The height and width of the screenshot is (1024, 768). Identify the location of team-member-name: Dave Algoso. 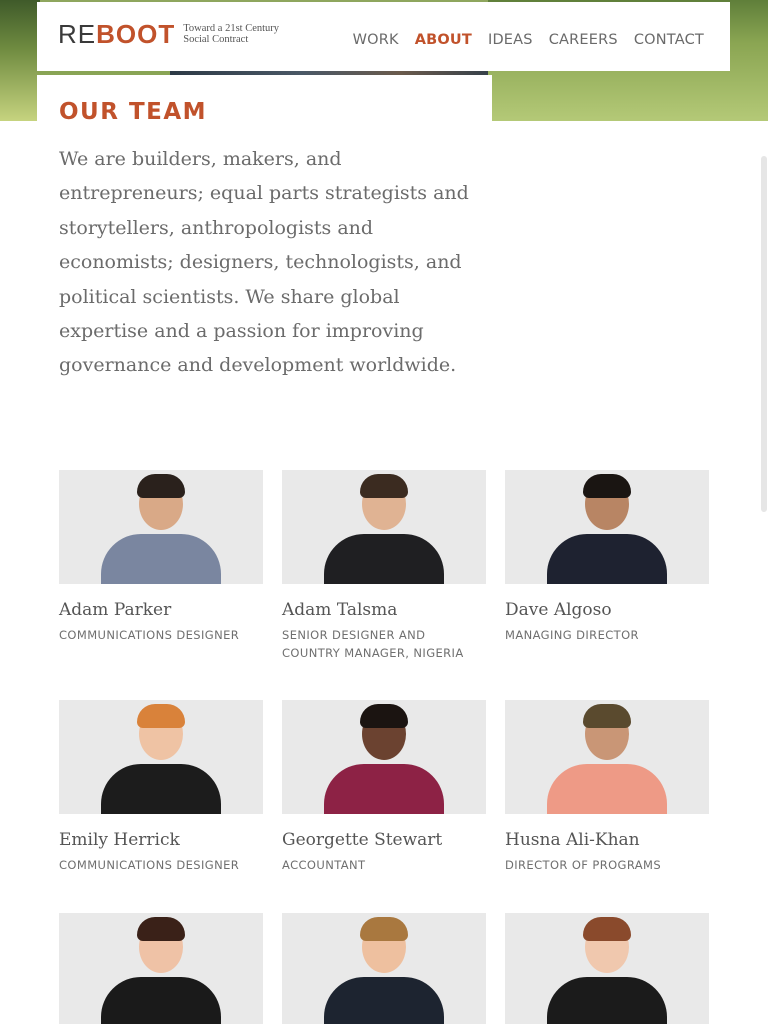
(607, 610).